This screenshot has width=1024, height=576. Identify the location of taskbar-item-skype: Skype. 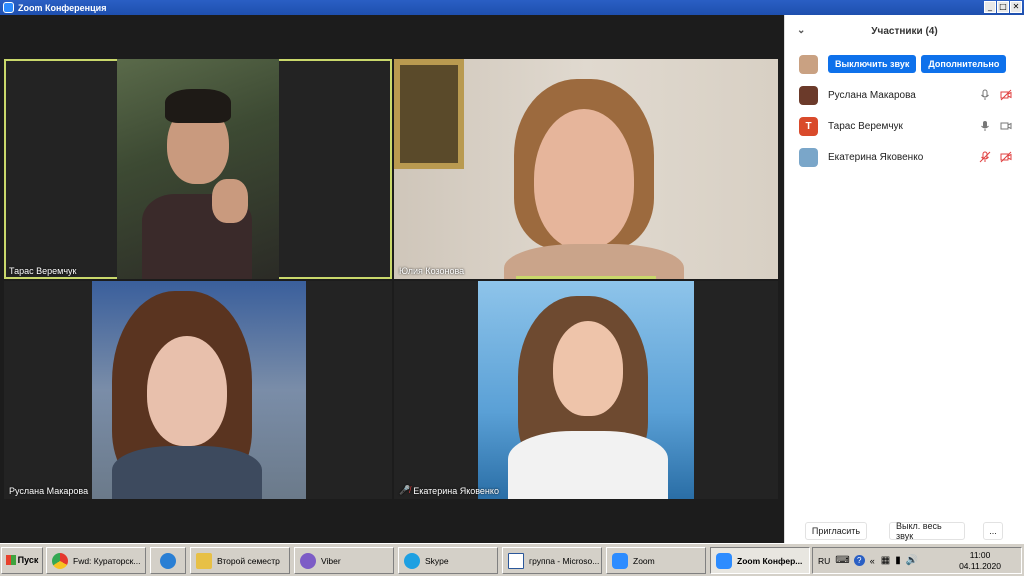
(448, 560).